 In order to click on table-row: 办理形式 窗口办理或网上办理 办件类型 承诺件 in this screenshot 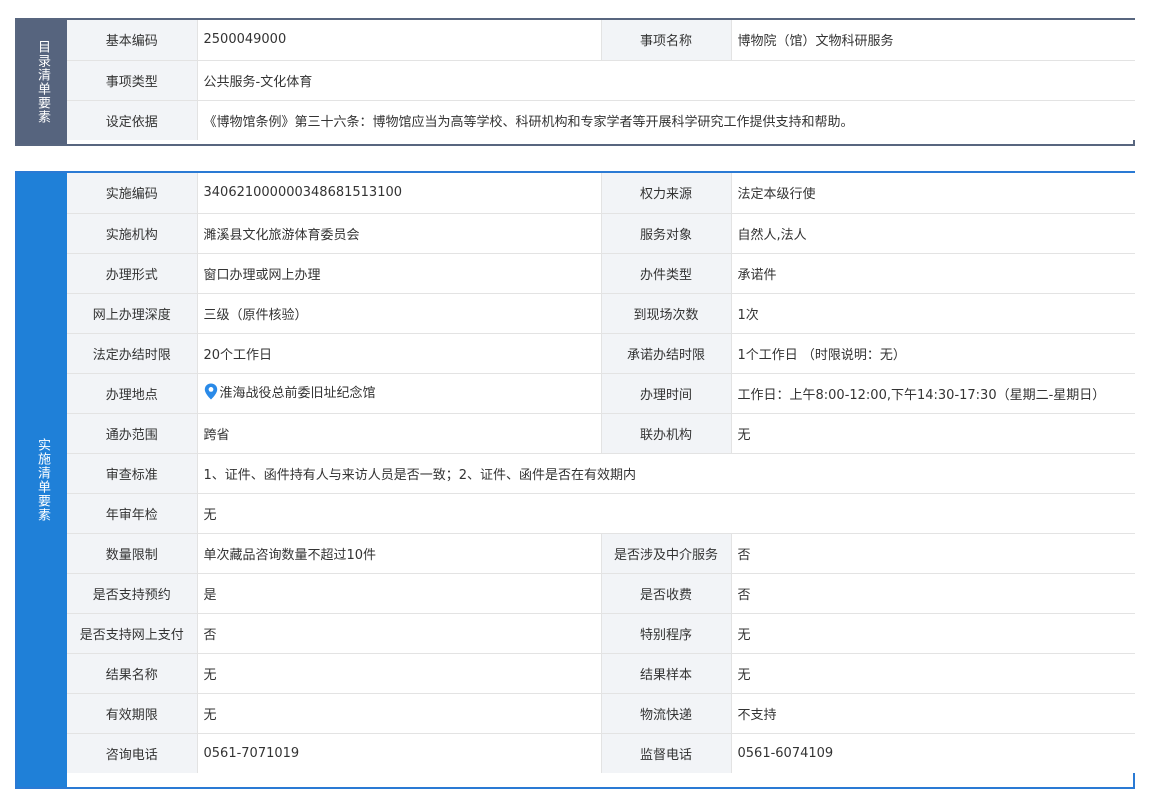, I will do `click(601, 273)`.